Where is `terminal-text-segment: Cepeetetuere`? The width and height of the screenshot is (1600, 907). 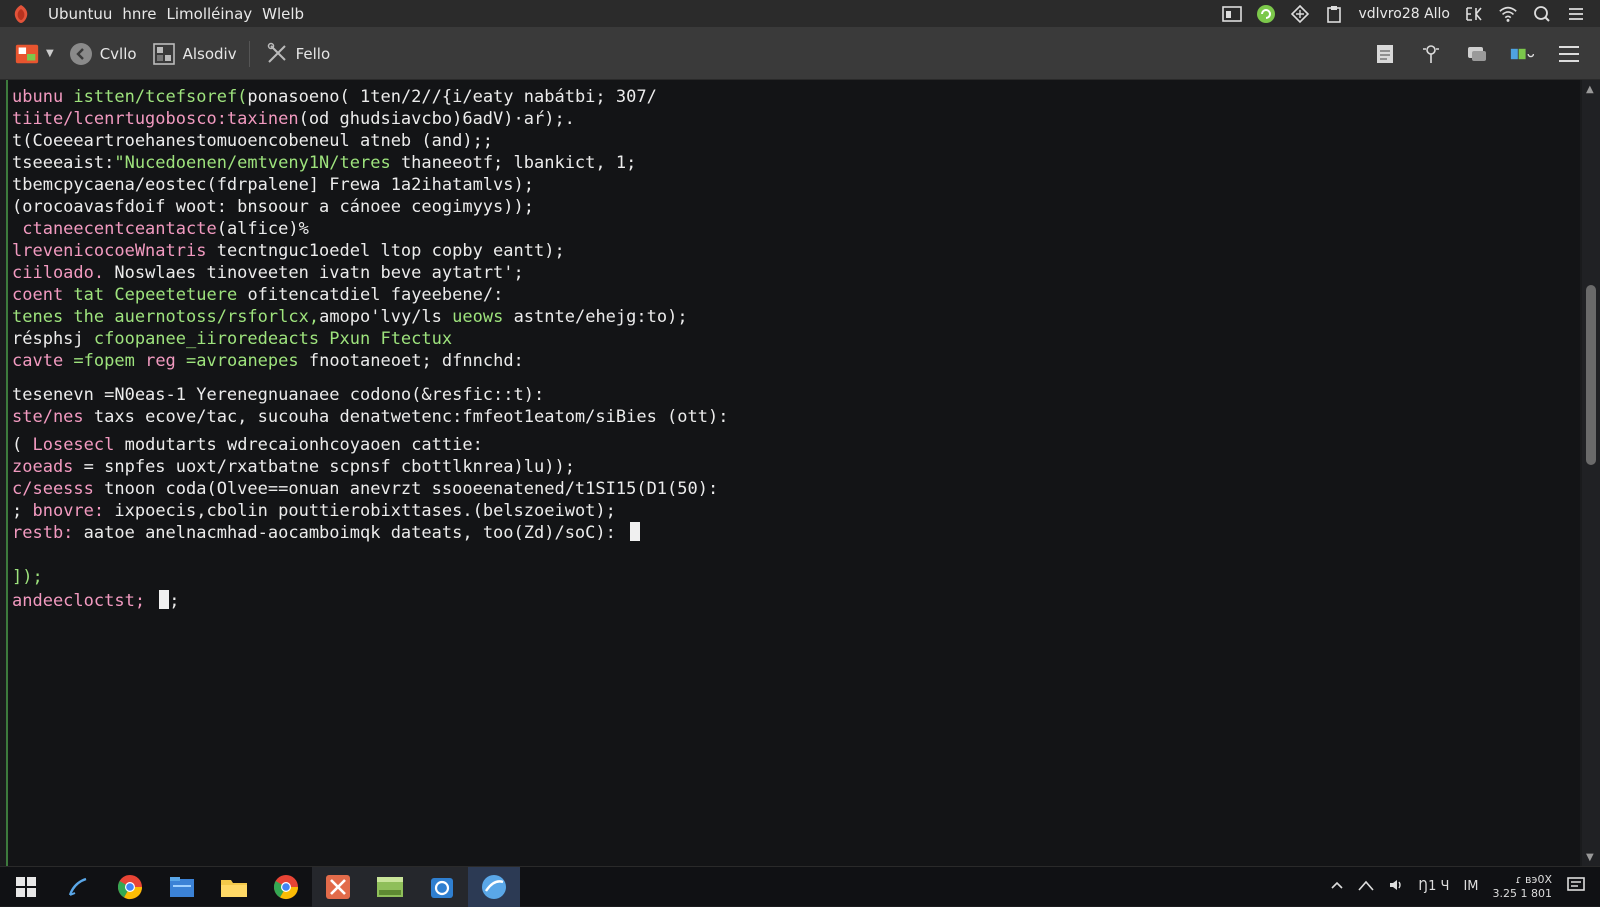 terminal-text-segment: Cepeetetuere is located at coordinates (181, 295).